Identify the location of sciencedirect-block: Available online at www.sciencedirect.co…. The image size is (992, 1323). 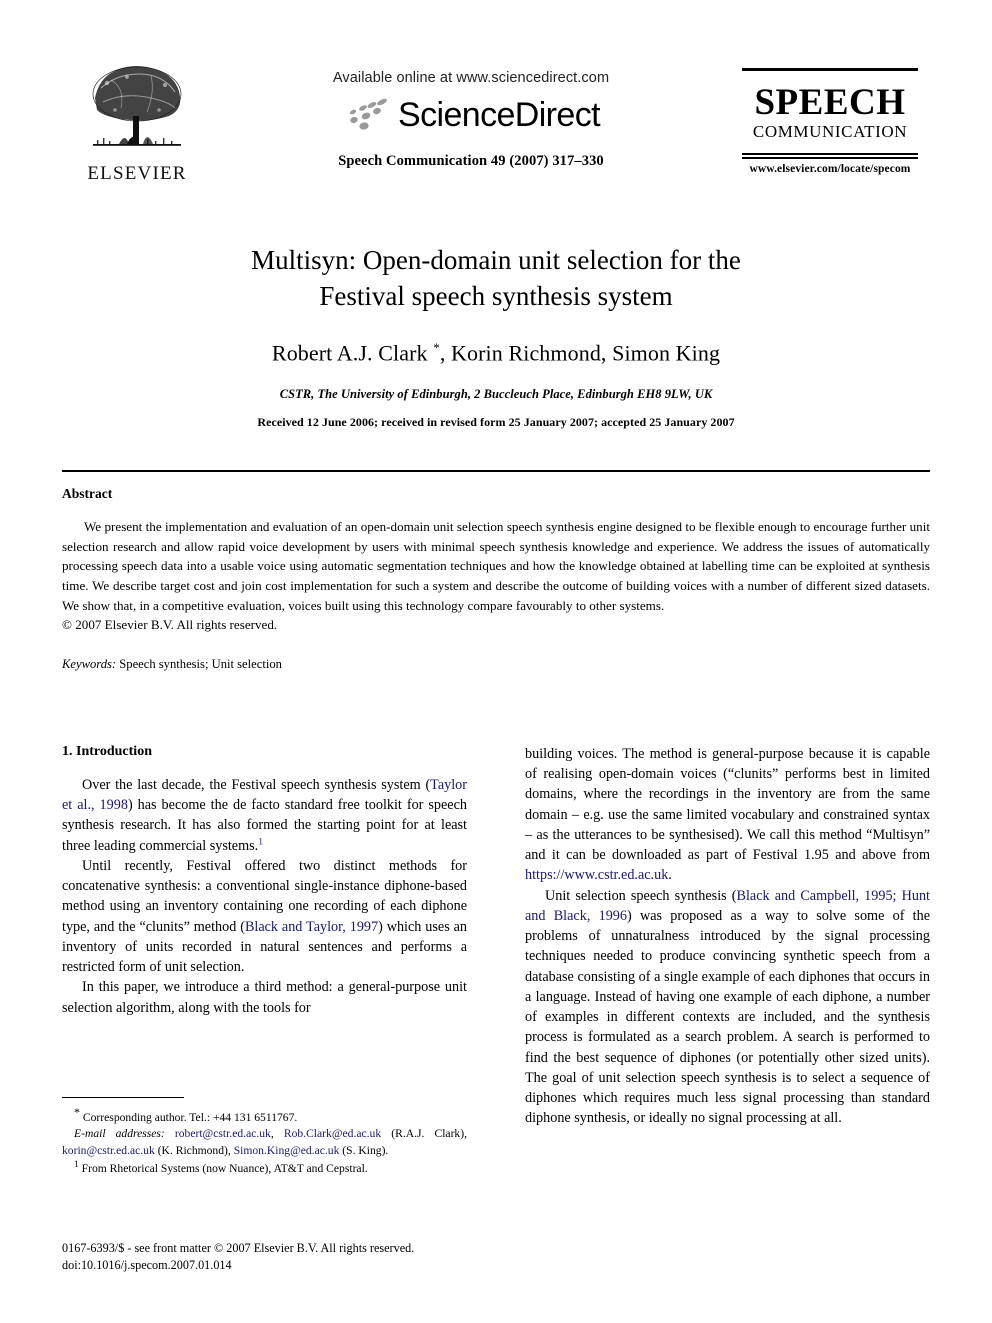
(471, 114).